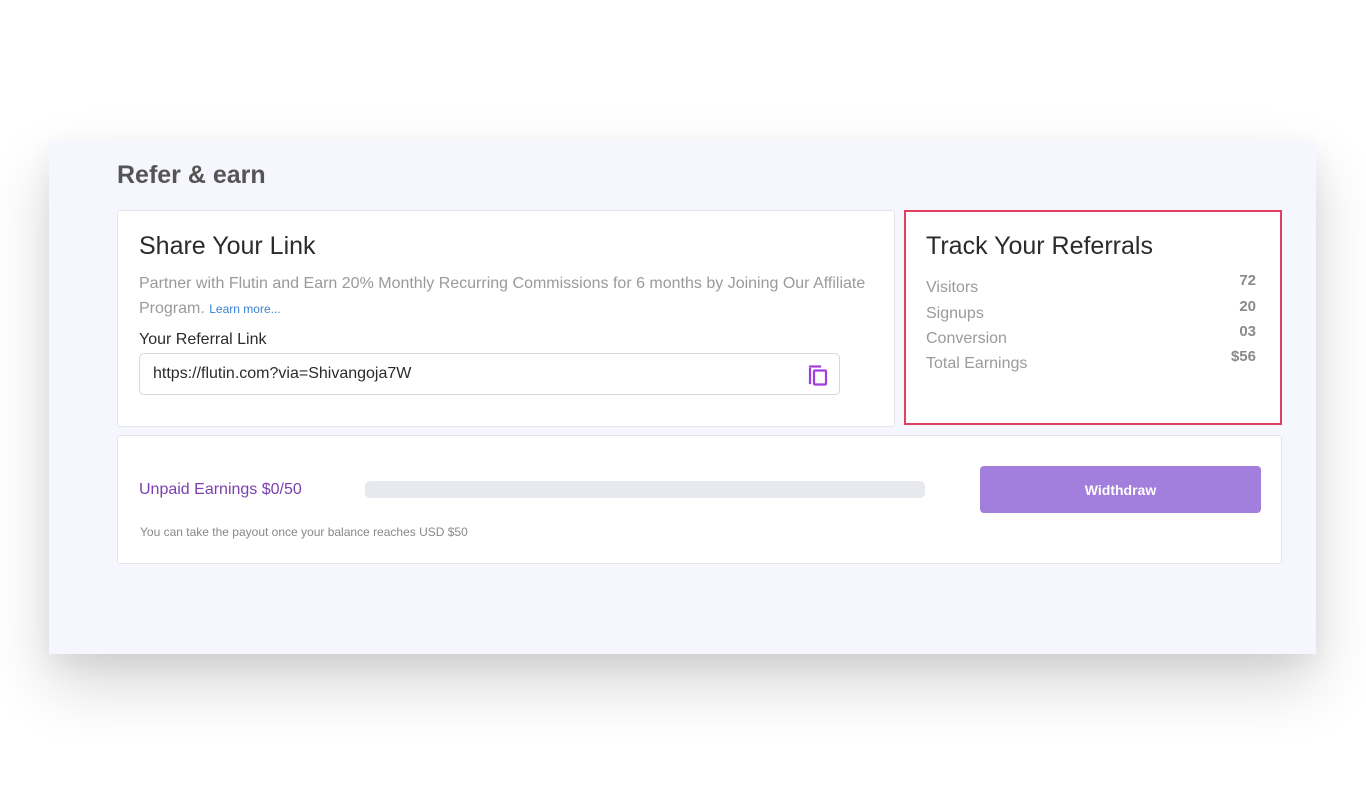 The height and width of the screenshot is (792, 1366). I want to click on stat-label: Visitors, so click(952, 287).